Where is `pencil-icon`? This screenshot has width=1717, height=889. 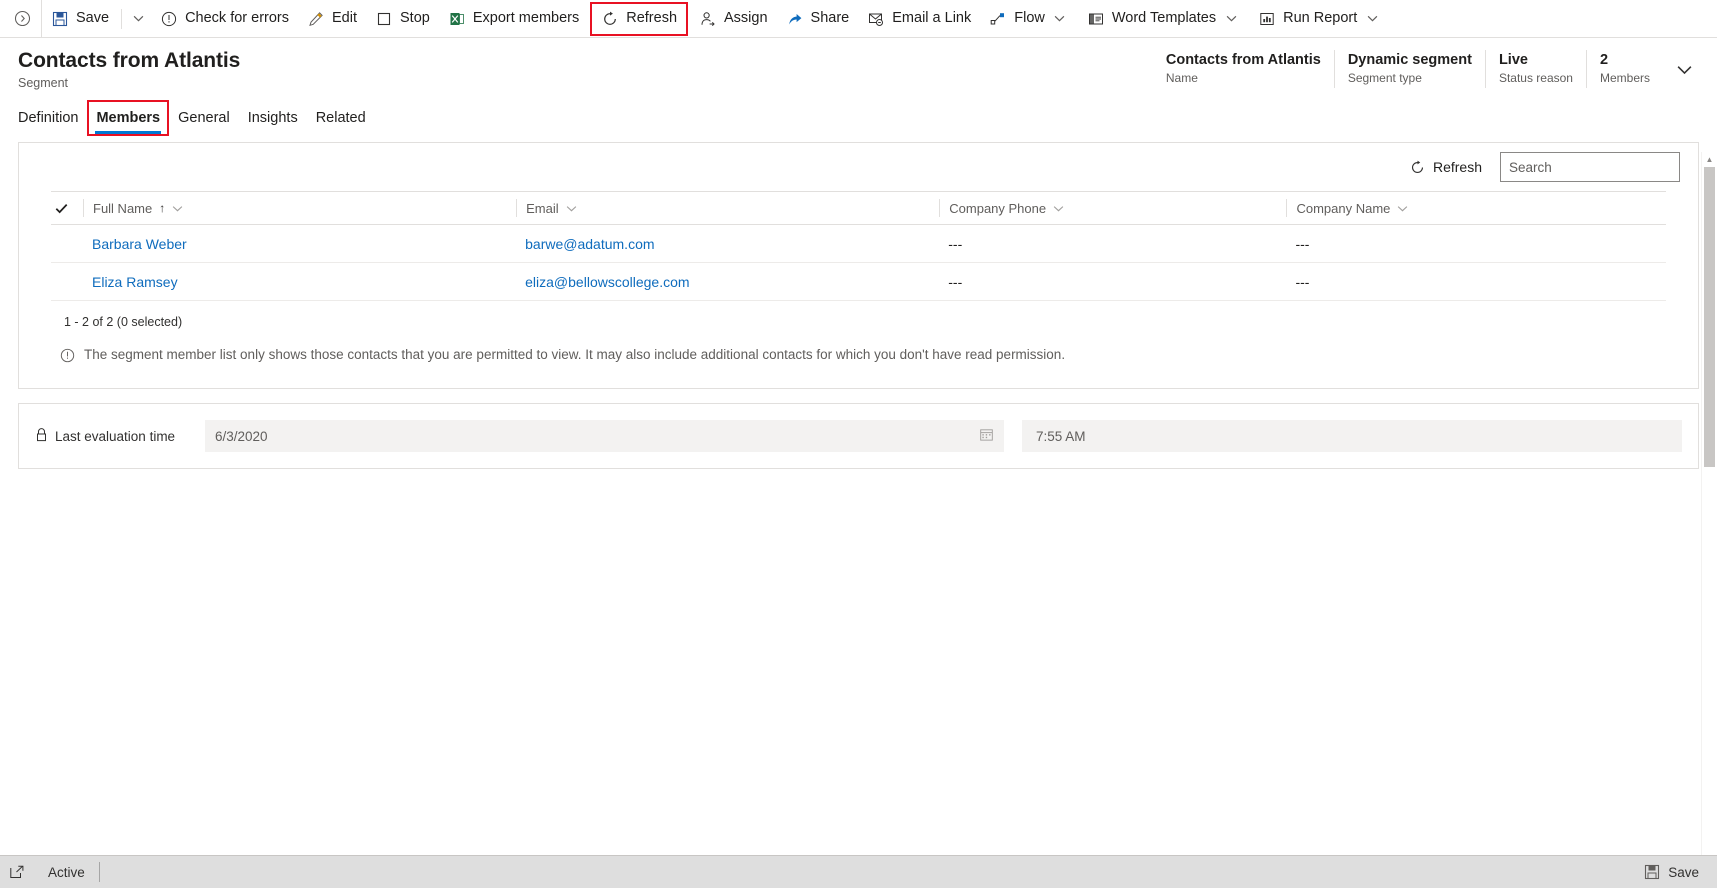
pencil-icon is located at coordinates (316, 19).